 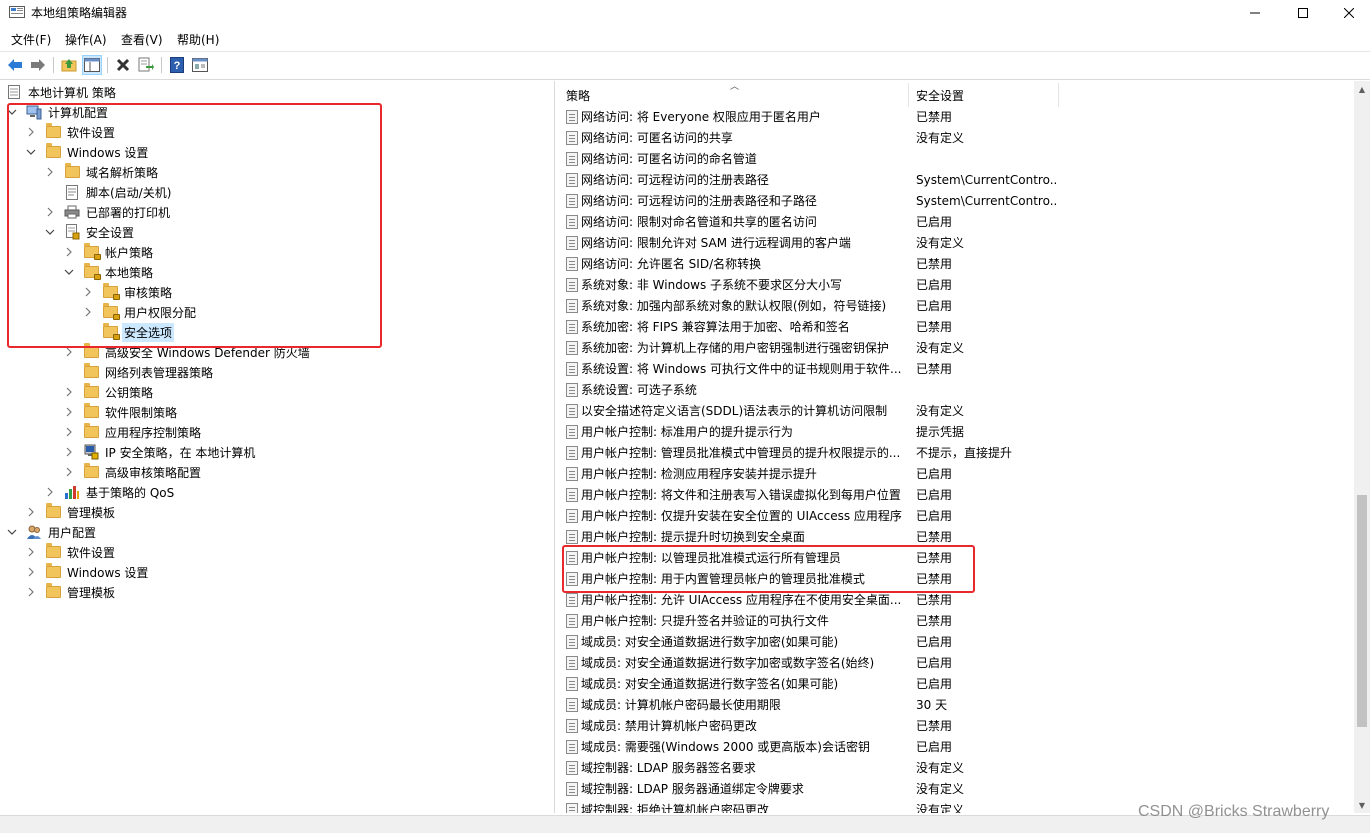 What do you see at coordinates (699, 201) in the screenshot?
I see `policy-name: 网络访问: 可远程访问的注册表路径和子路径` at bounding box center [699, 201].